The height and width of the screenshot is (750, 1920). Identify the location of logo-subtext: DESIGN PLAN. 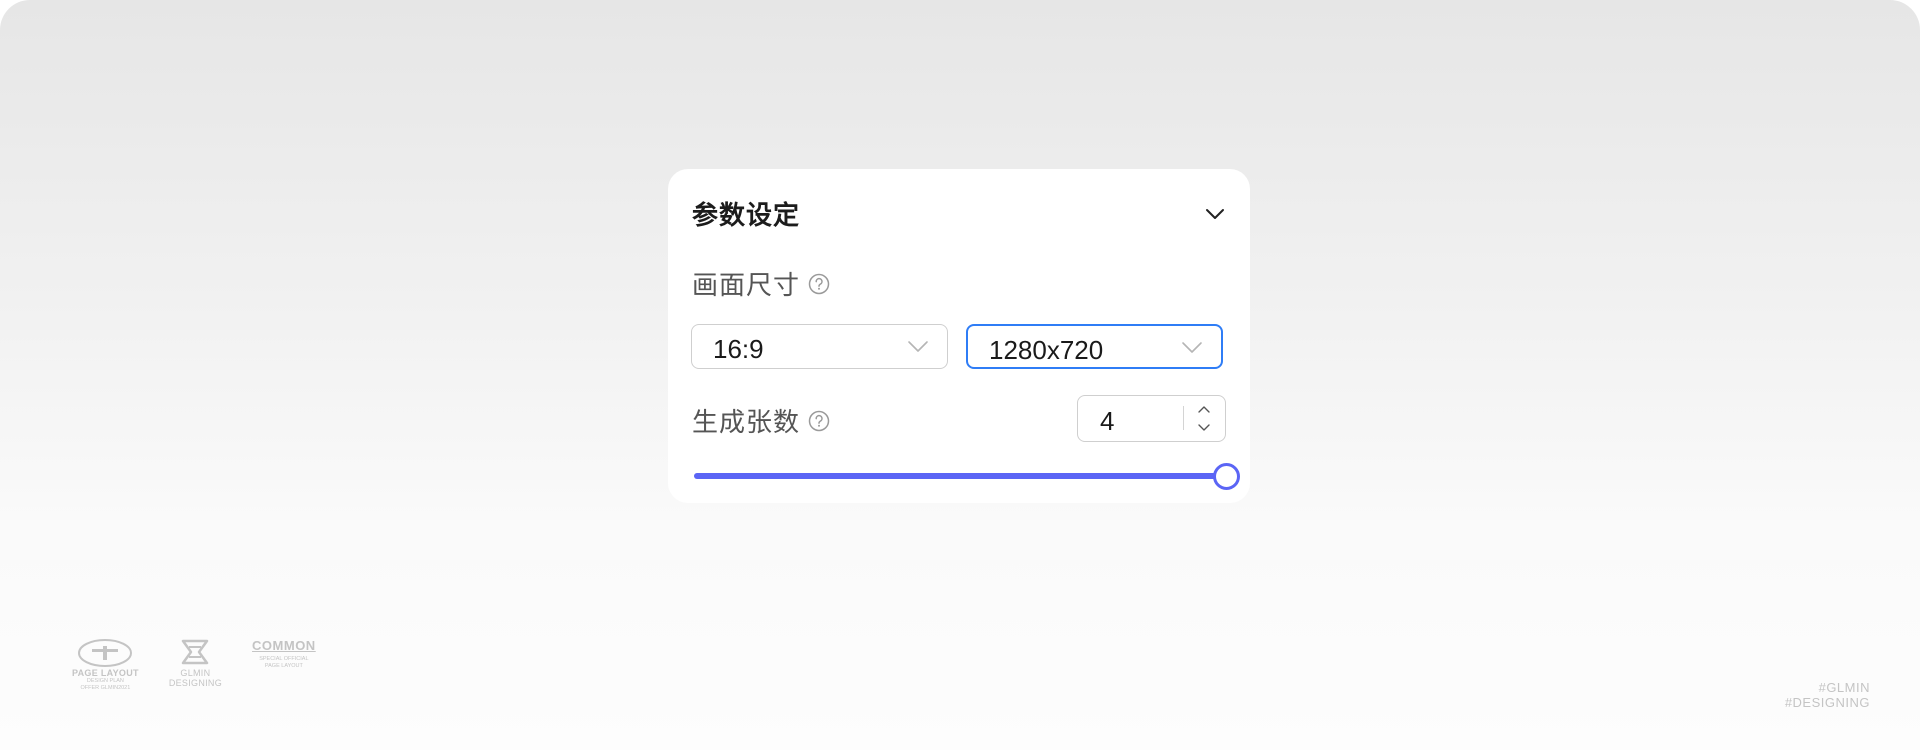
(105, 681).